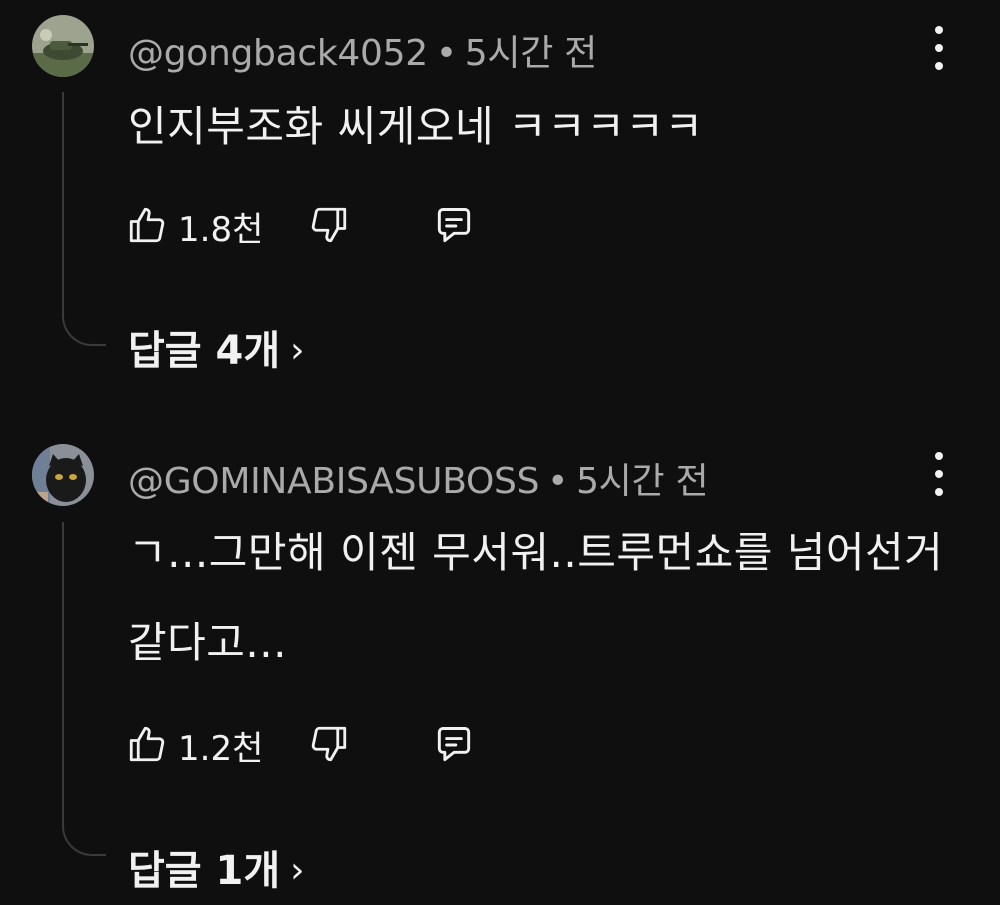 Image resolution: width=1000 pixels, height=905 pixels. Describe the element at coordinates (642, 481) in the screenshot. I see `comment-time: 5시간 전` at that location.